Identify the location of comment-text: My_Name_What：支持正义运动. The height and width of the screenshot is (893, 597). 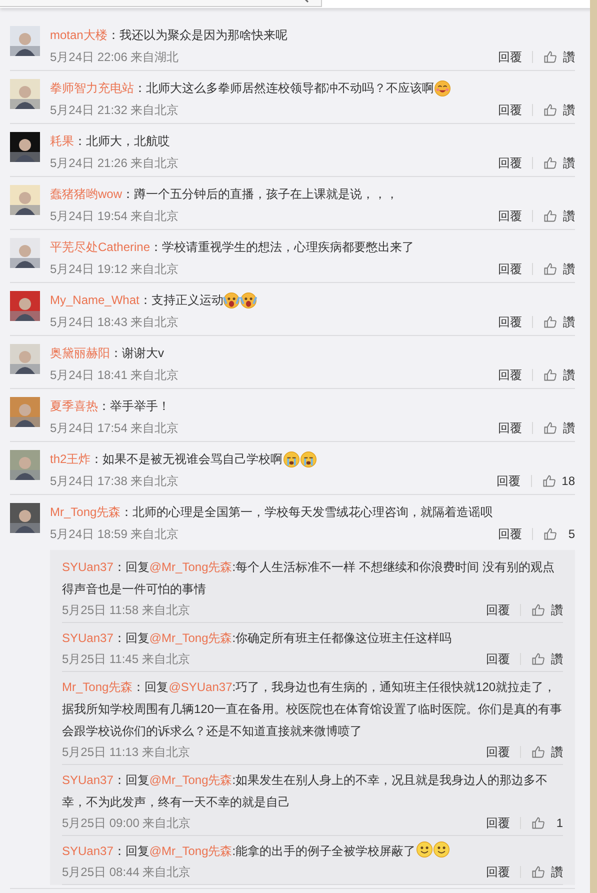
(137, 300).